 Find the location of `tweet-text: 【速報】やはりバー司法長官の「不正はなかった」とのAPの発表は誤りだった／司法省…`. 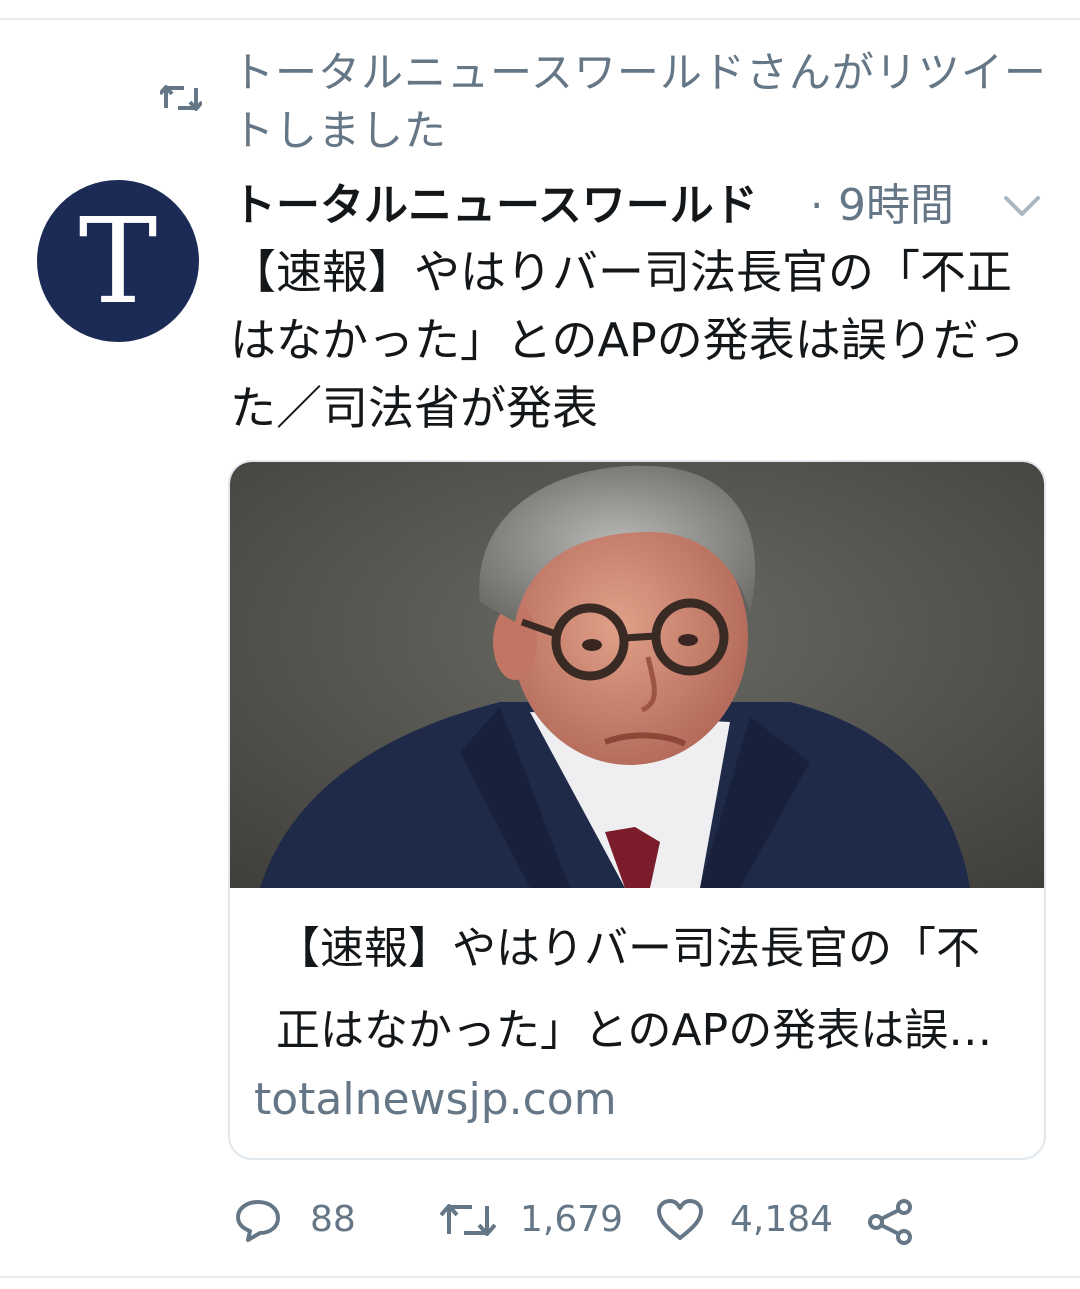

tweet-text: 【速報】やはりバー司法長官の「不正はなかった」とのAPの発表は誤りだった／司法省… is located at coordinates (627, 340).